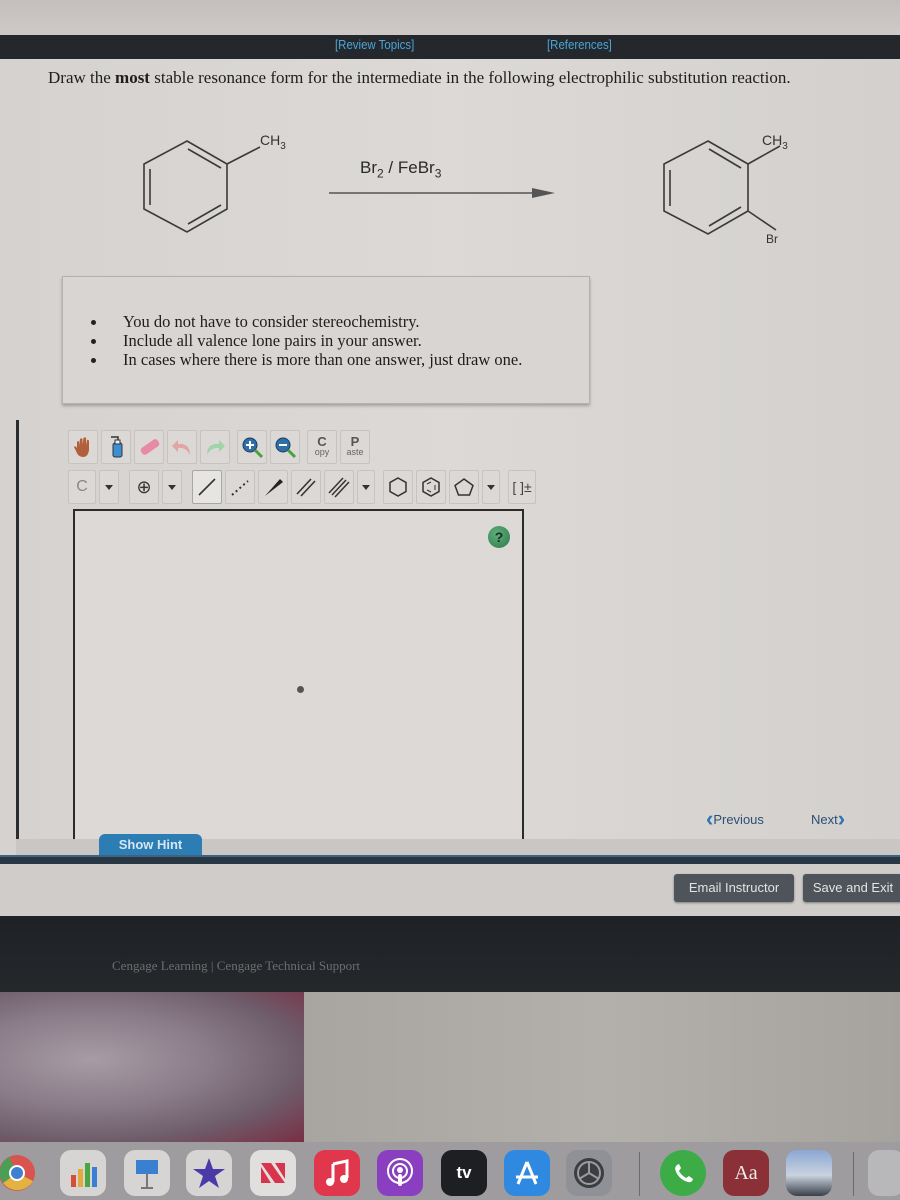 Image resolution: width=900 pixels, height=1200 pixels. Describe the element at coordinates (884, 1173) in the screenshot. I see `trash-icon` at that location.